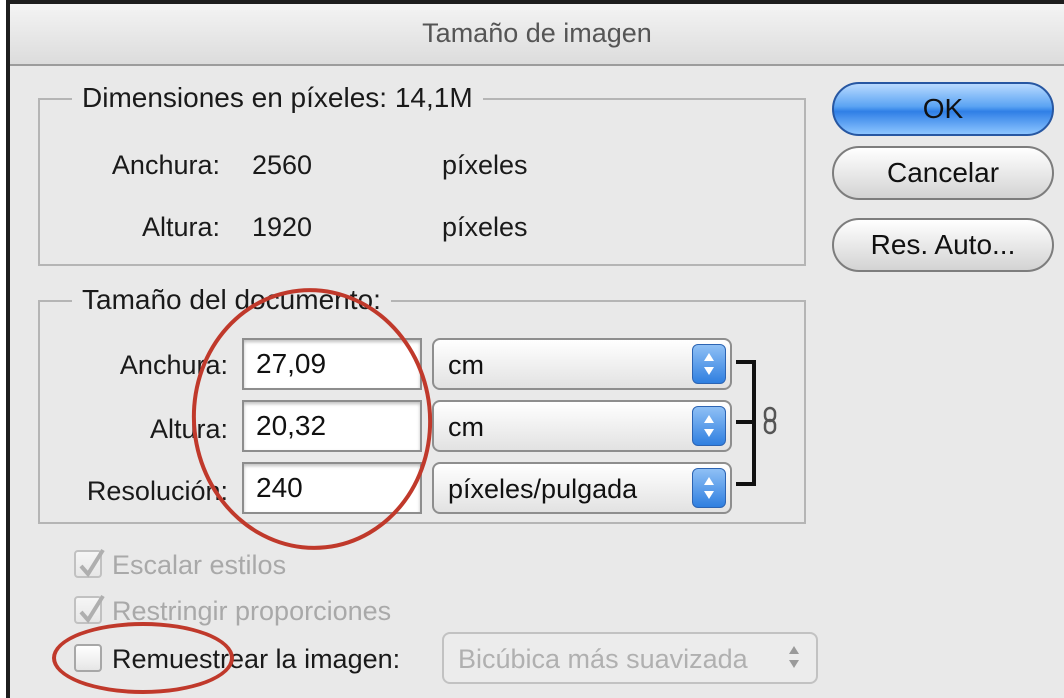 Image resolution: width=1064 pixels, height=698 pixels. I want to click on resolution-label: Resolución:, so click(157, 491).